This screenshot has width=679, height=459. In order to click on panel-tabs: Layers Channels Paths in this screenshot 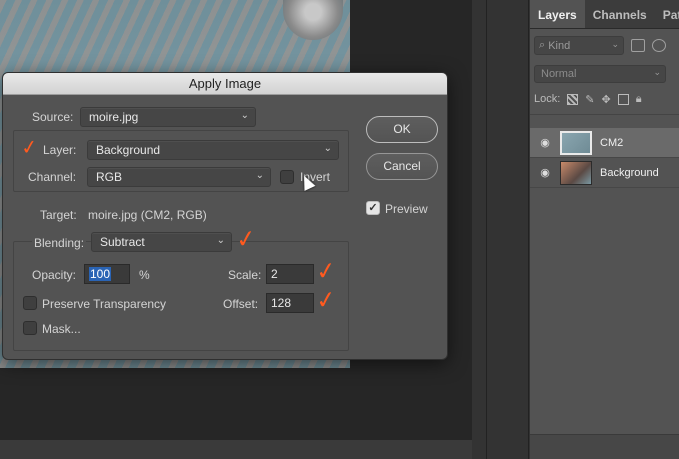, I will do `click(604, 14)`.